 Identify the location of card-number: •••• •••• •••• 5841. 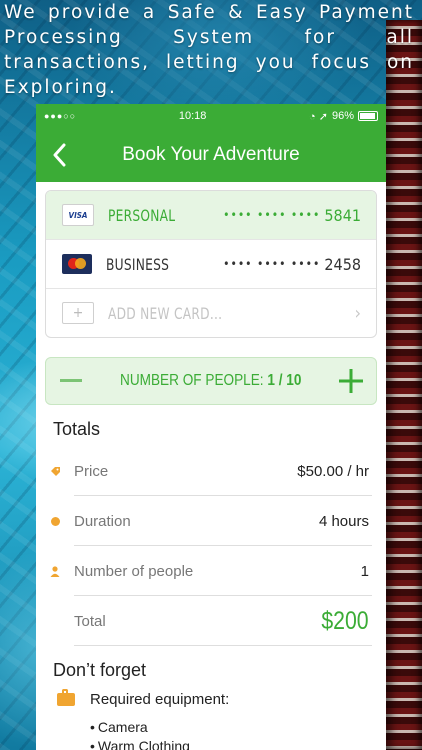
(292, 215).